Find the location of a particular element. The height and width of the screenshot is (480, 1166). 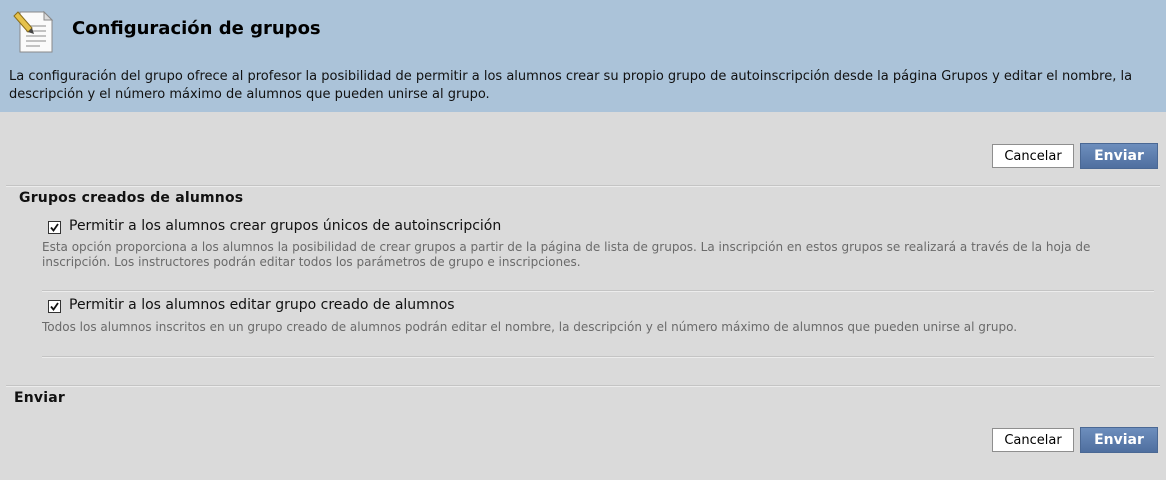

allow-edit-groups-checkbox is located at coordinates (54, 306).